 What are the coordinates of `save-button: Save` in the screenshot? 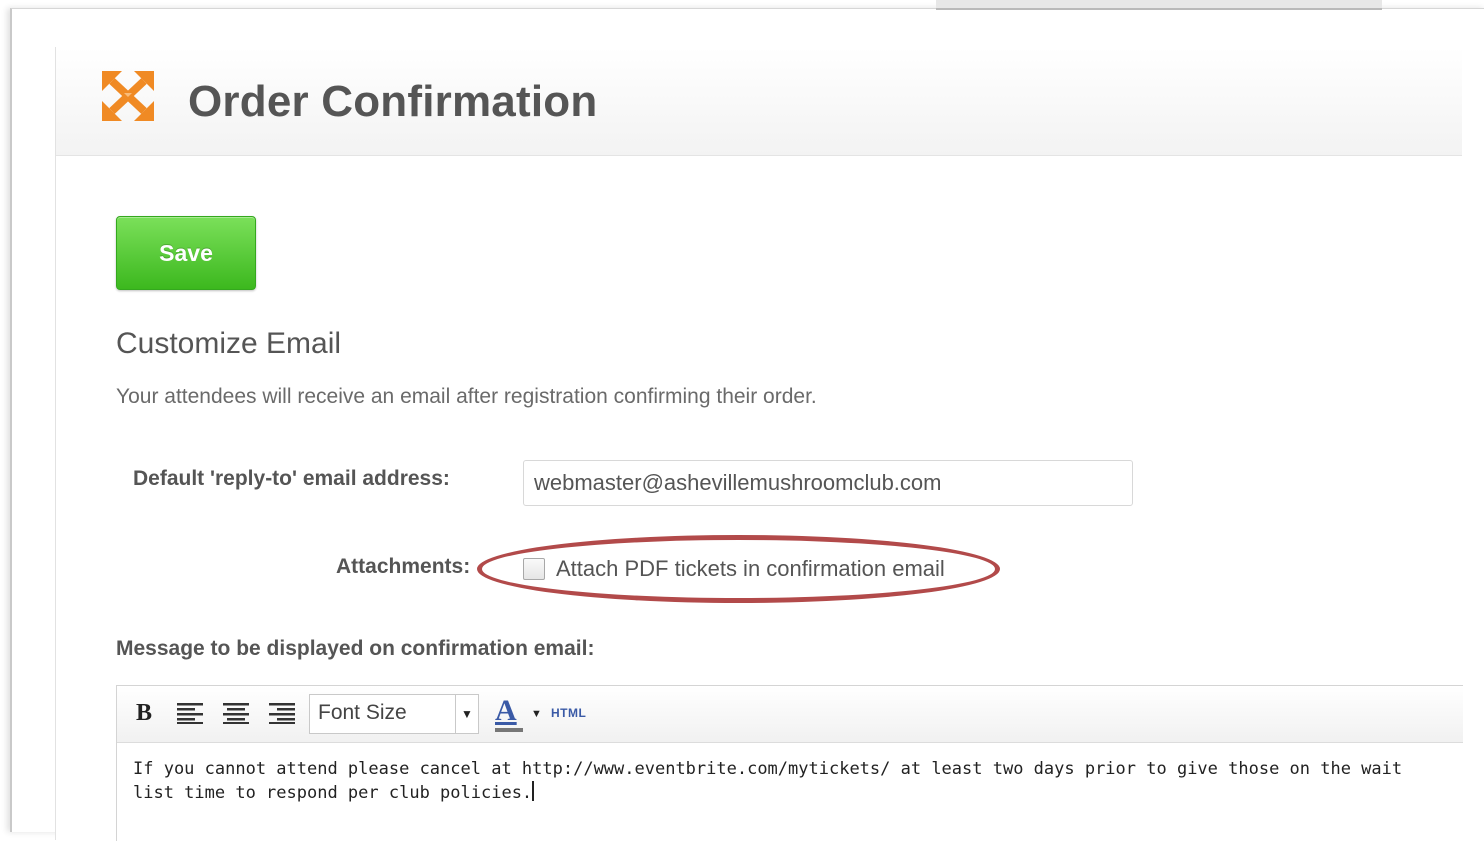 It's located at (186, 253).